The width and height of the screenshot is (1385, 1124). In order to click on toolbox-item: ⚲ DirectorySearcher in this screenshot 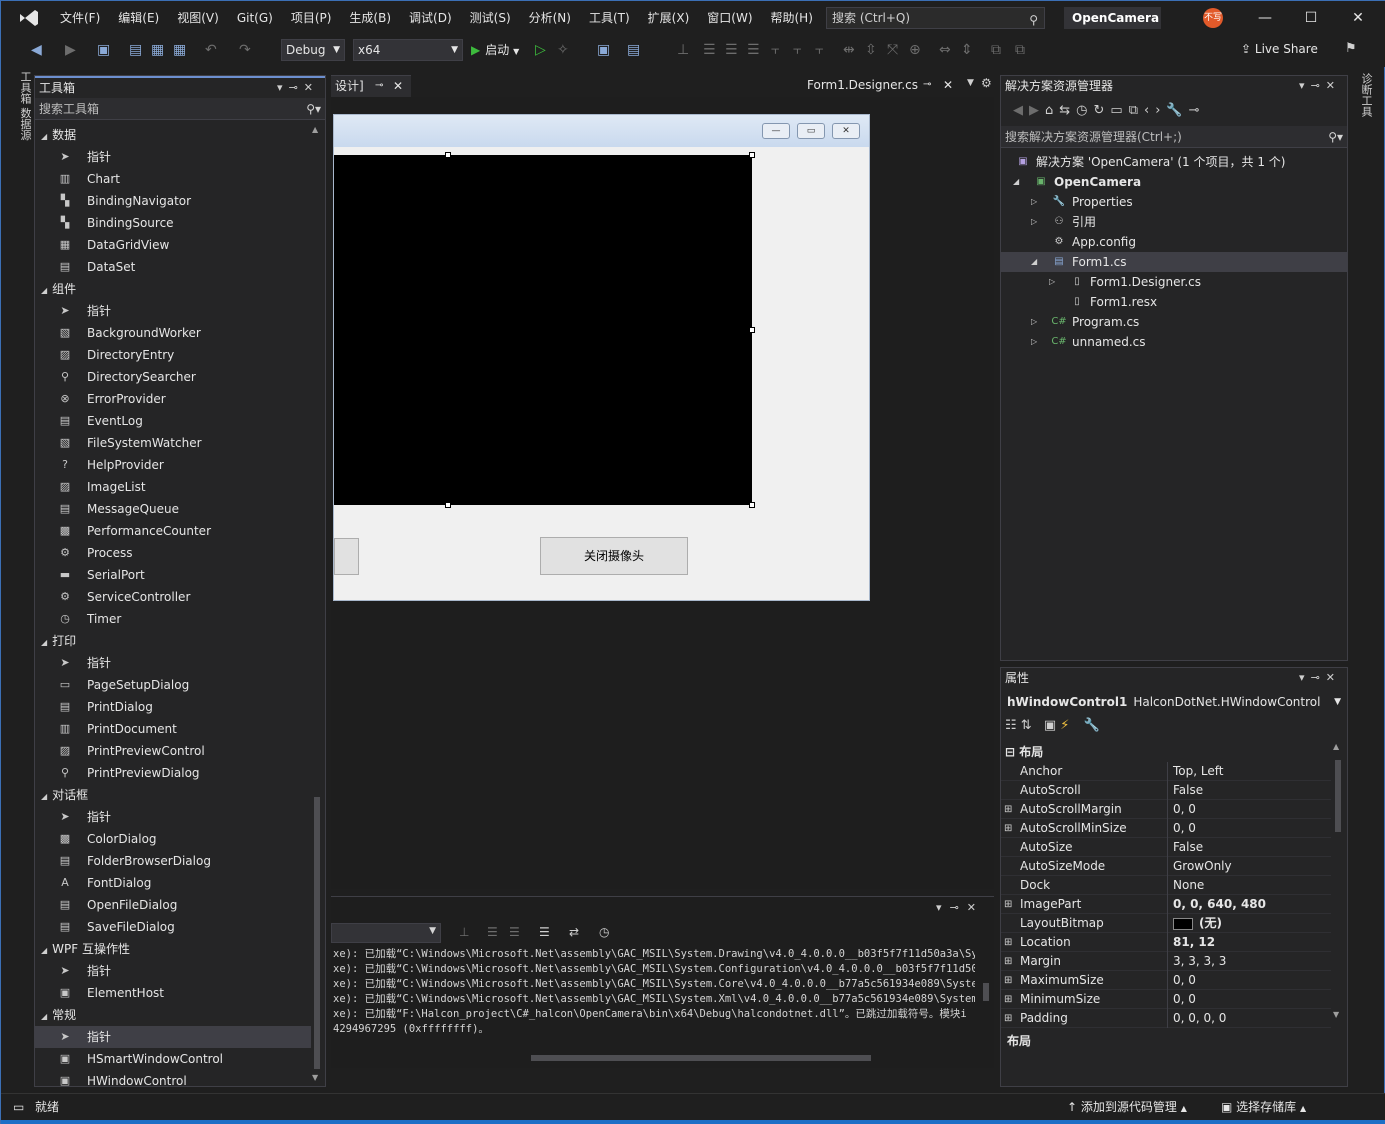, I will do `click(173, 377)`.